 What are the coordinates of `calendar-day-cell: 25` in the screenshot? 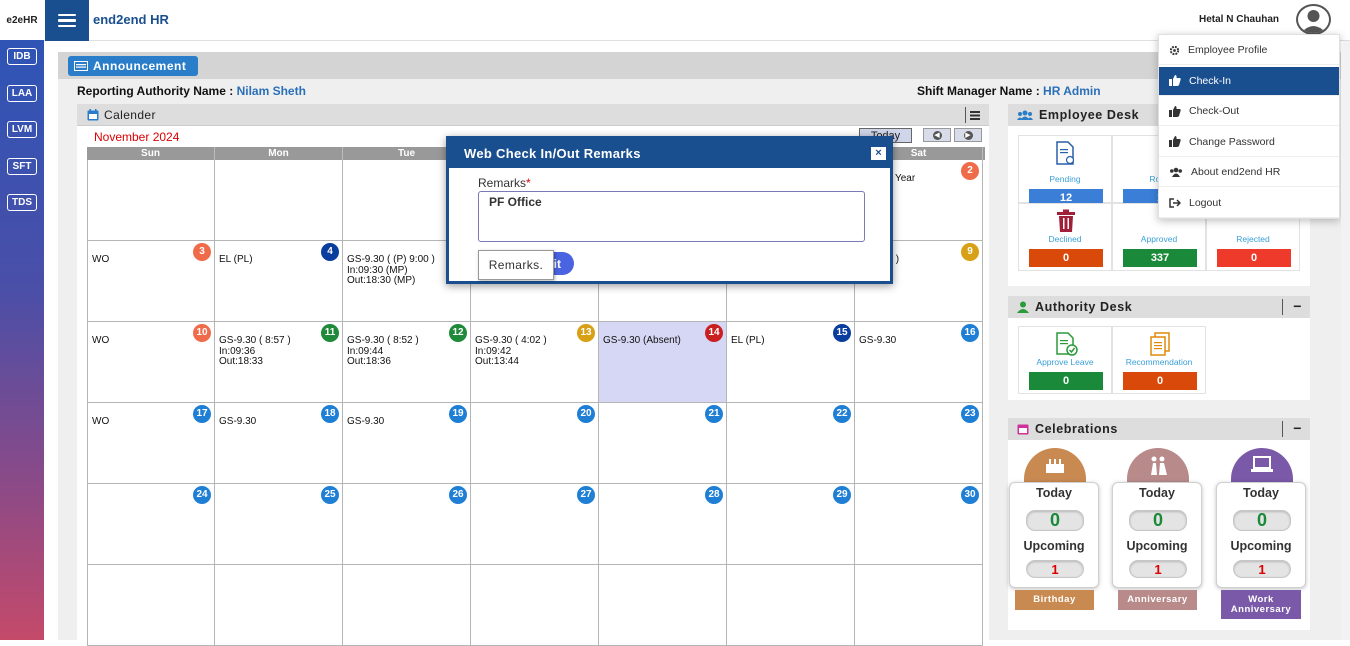 It's located at (279, 524).